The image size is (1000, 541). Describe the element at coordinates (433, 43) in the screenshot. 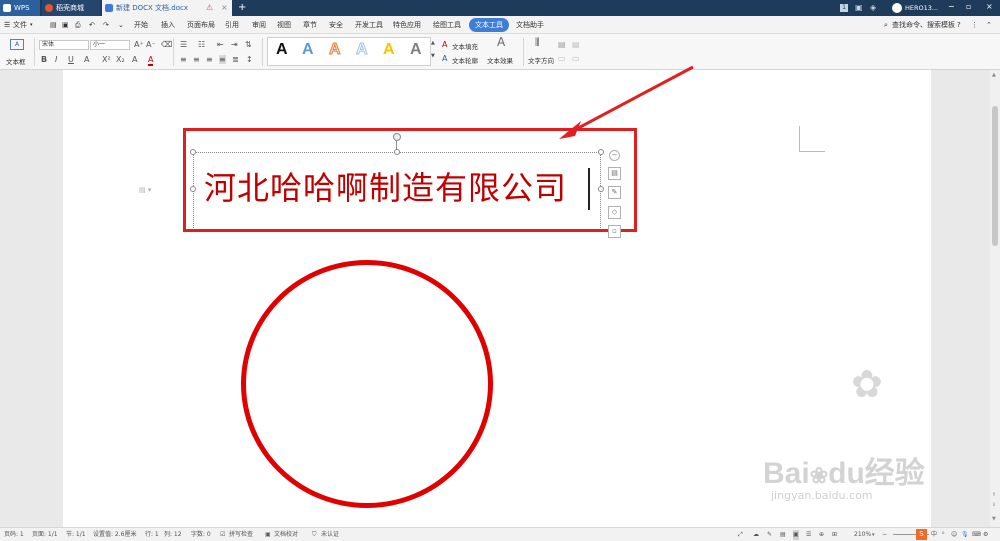

I see `gallery-scroll-up-icon: ▲` at that location.